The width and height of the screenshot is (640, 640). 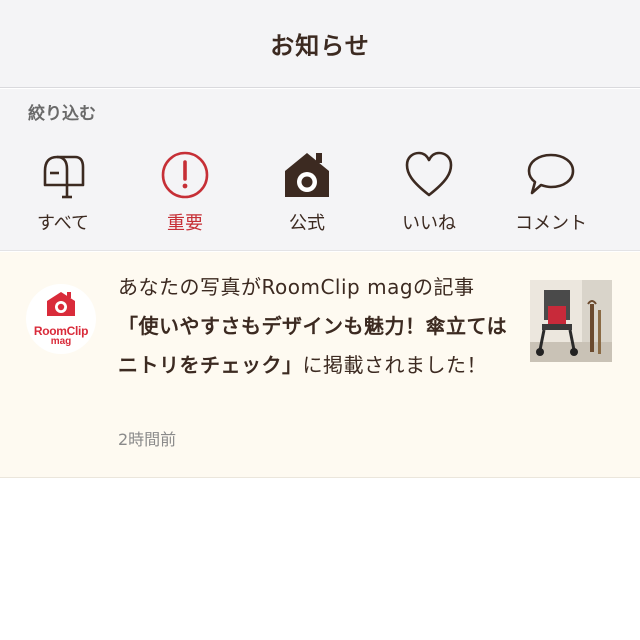 I want to click on notification-timestamp: 2時間前, so click(x=147, y=439).